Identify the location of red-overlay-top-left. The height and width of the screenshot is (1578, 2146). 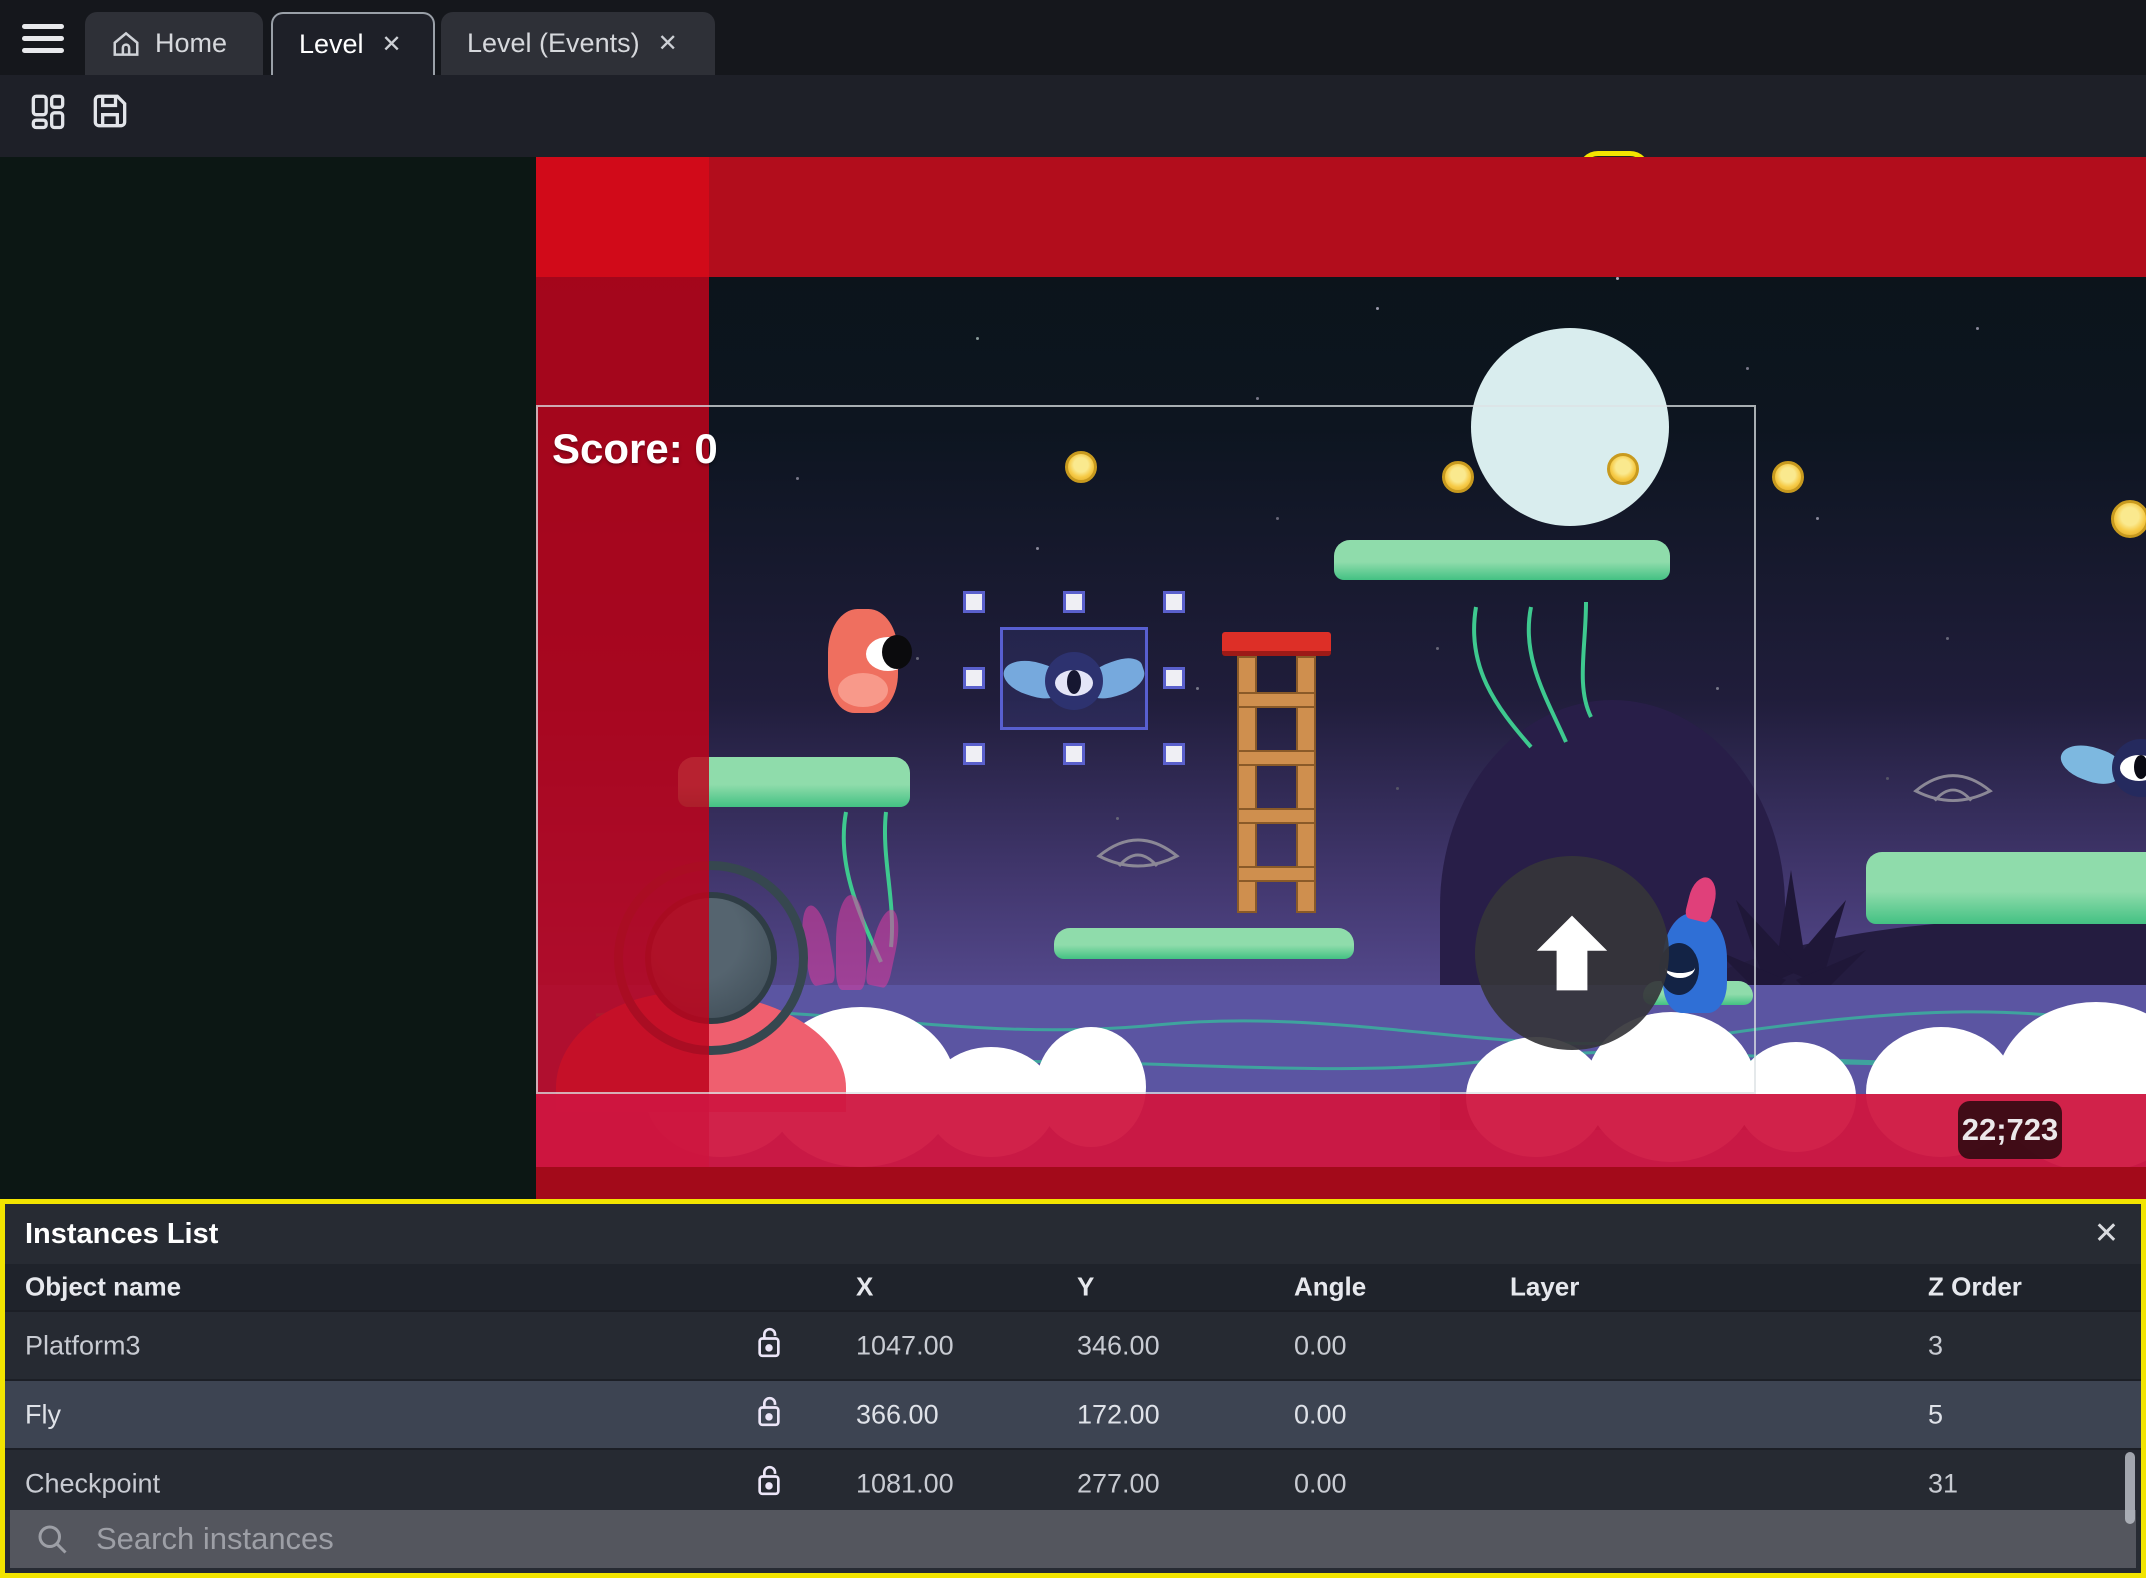
(622, 217).